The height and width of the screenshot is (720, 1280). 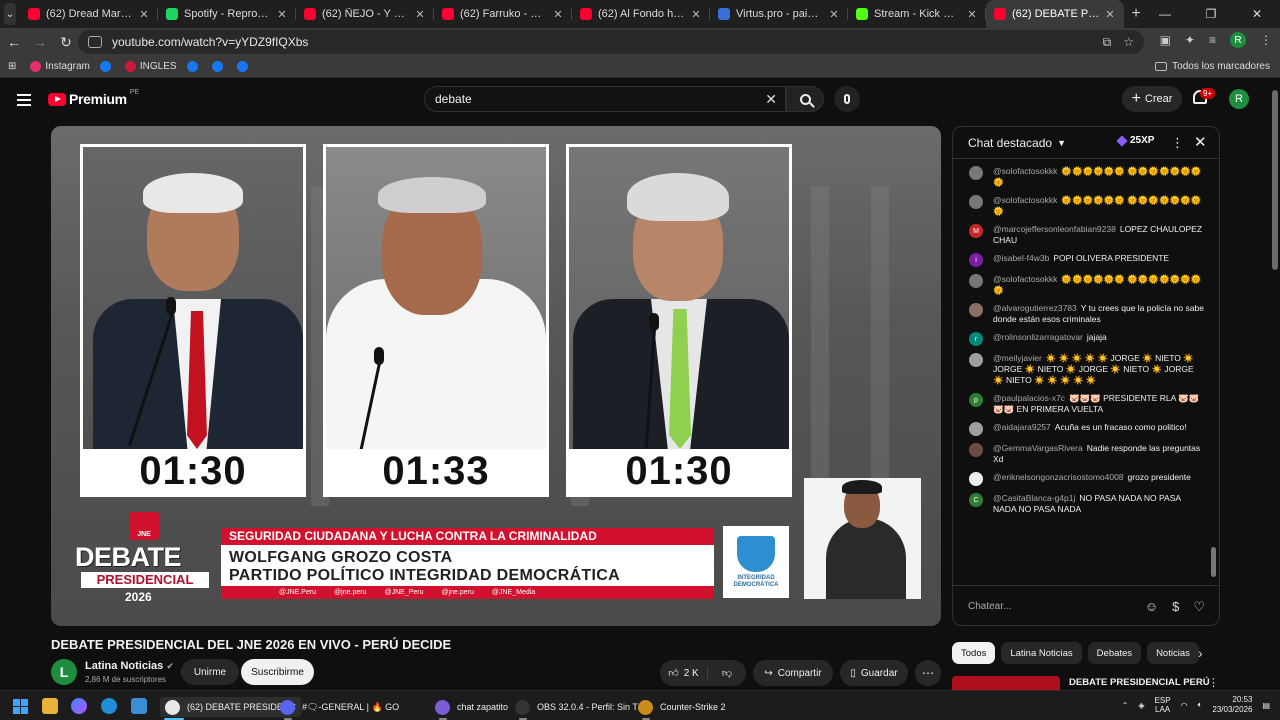 What do you see at coordinates (1136, 14) in the screenshot?
I see `new-tab-button: +` at bounding box center [1136, 14].